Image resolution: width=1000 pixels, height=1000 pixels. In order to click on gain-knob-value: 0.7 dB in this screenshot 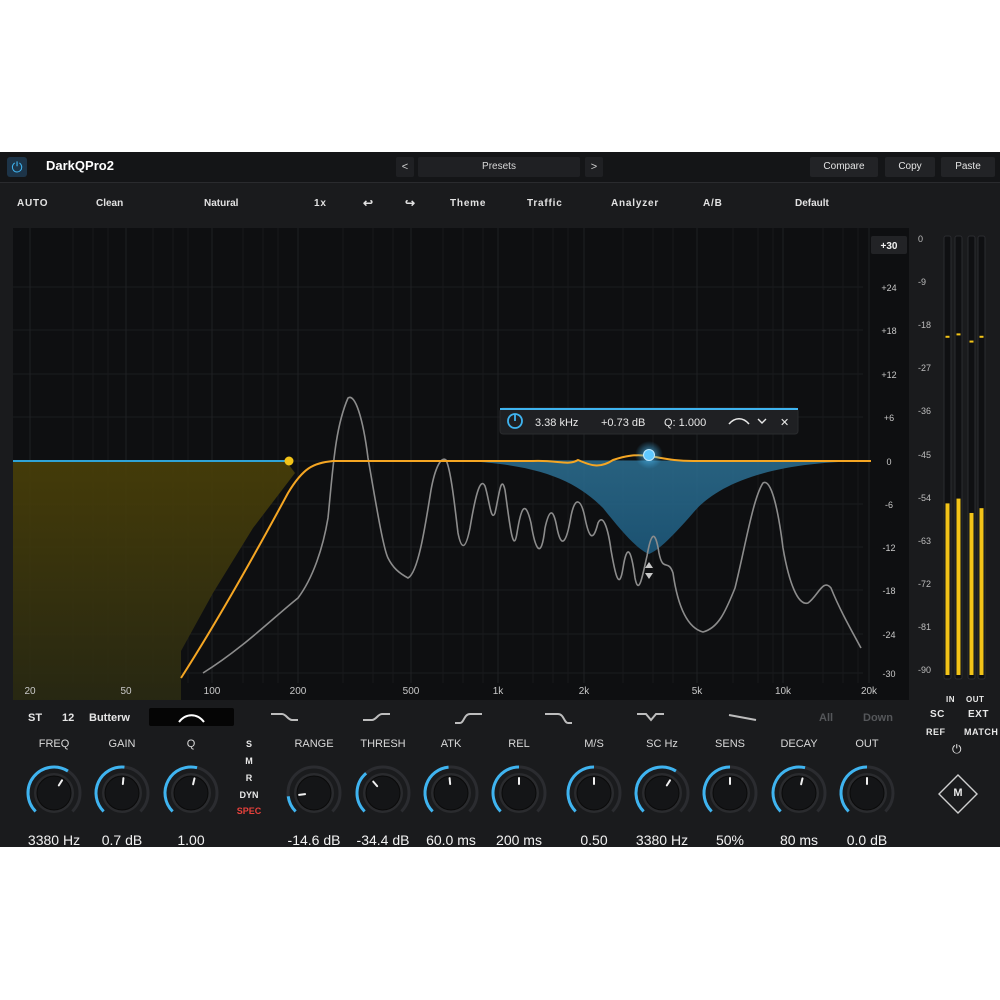, I will do `click(122, 839)`.